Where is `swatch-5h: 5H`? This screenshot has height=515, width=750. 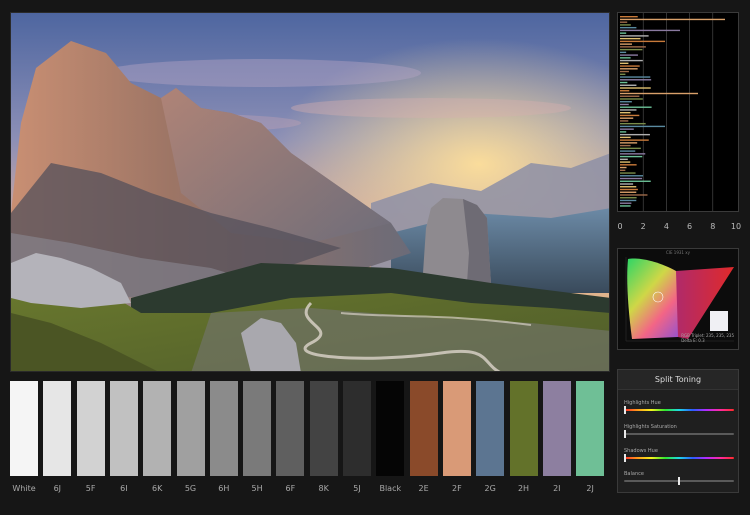 swatch-5h: 5H is located at coordinates (257, 437).